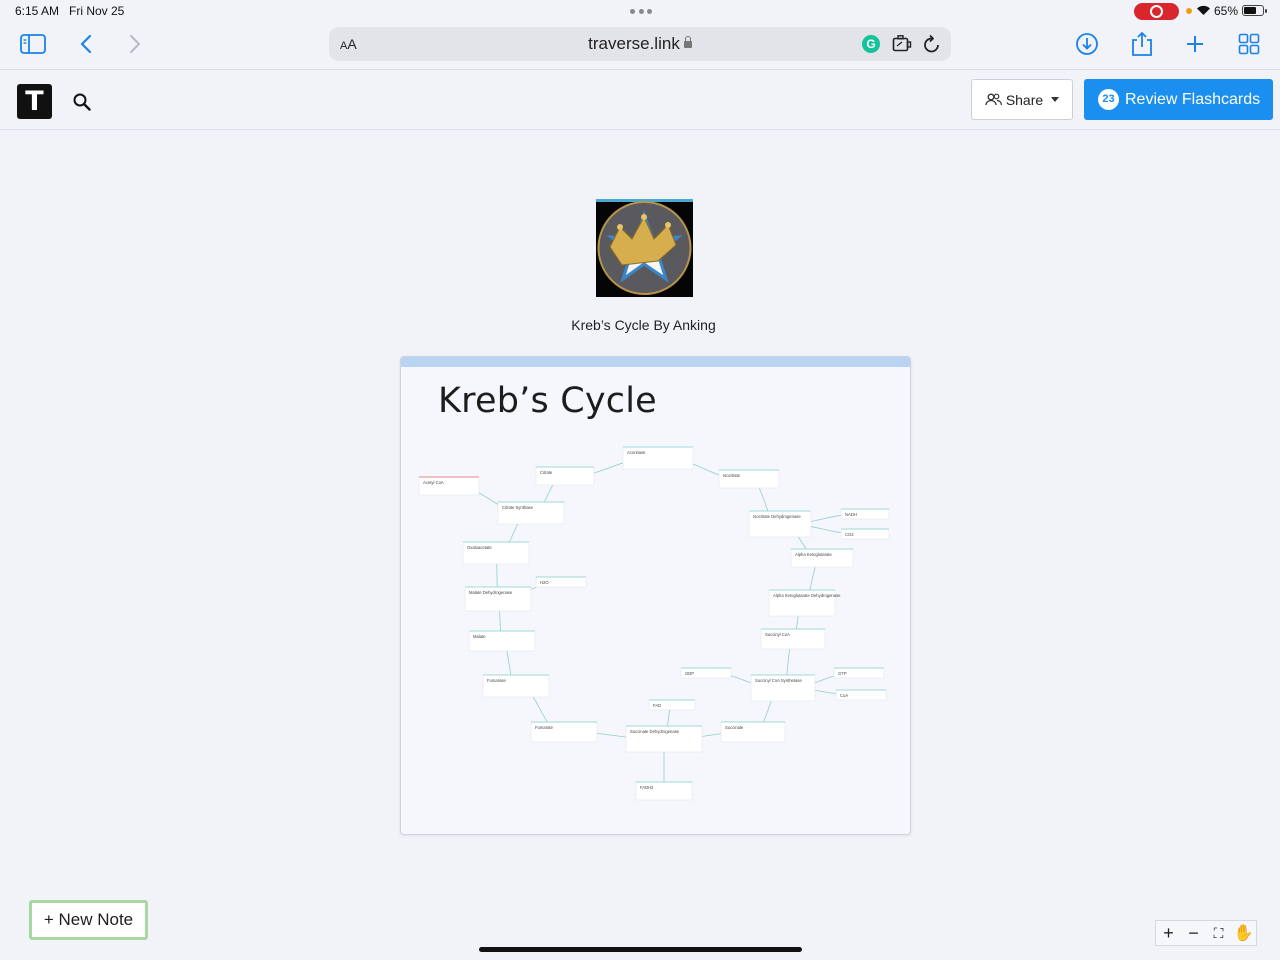  What do you see at coordinates (1156, 11) in the screenshot?
I see `screen-recording-icon` at bounding box center [1156, 11].